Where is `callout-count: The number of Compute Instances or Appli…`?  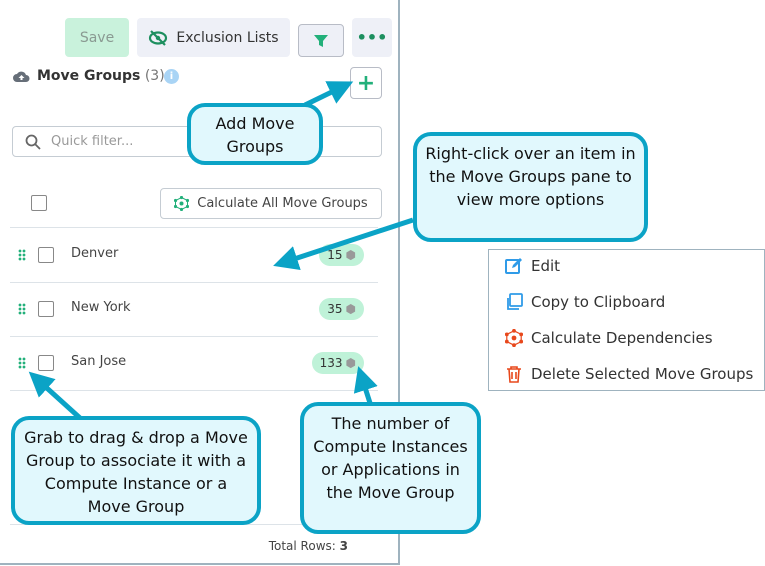
callout-count: The number of Compute Instances or Appli… is located at coordinates (390, 468).